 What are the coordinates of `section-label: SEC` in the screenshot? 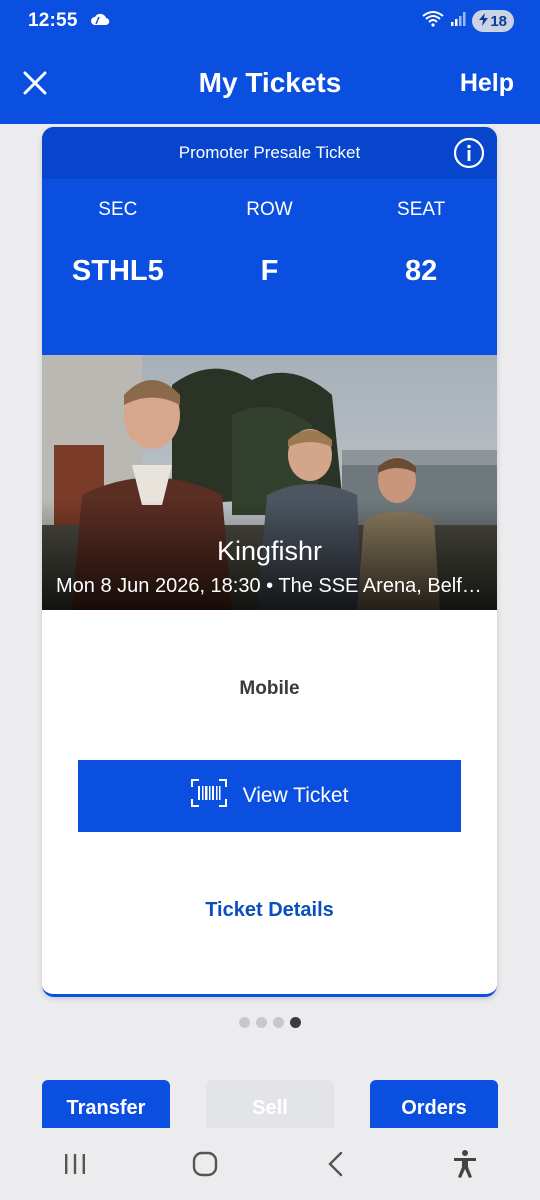 It's located at (118, 209).